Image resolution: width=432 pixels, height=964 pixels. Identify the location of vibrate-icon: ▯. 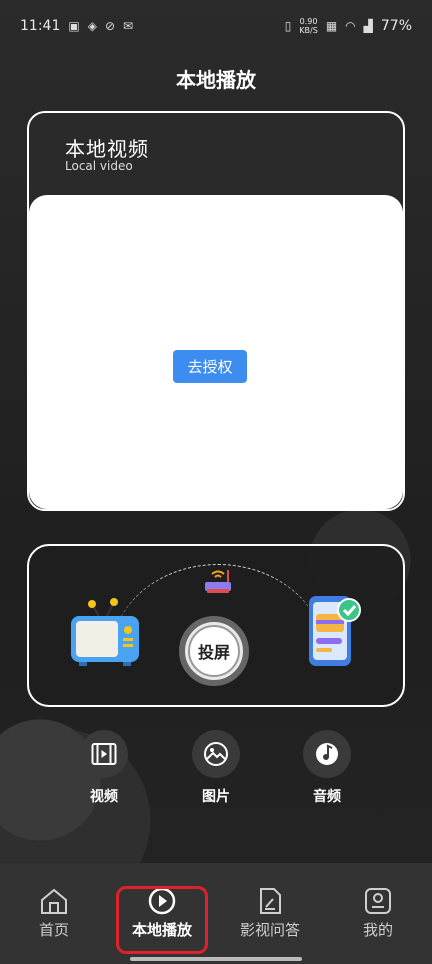
(288, 26).